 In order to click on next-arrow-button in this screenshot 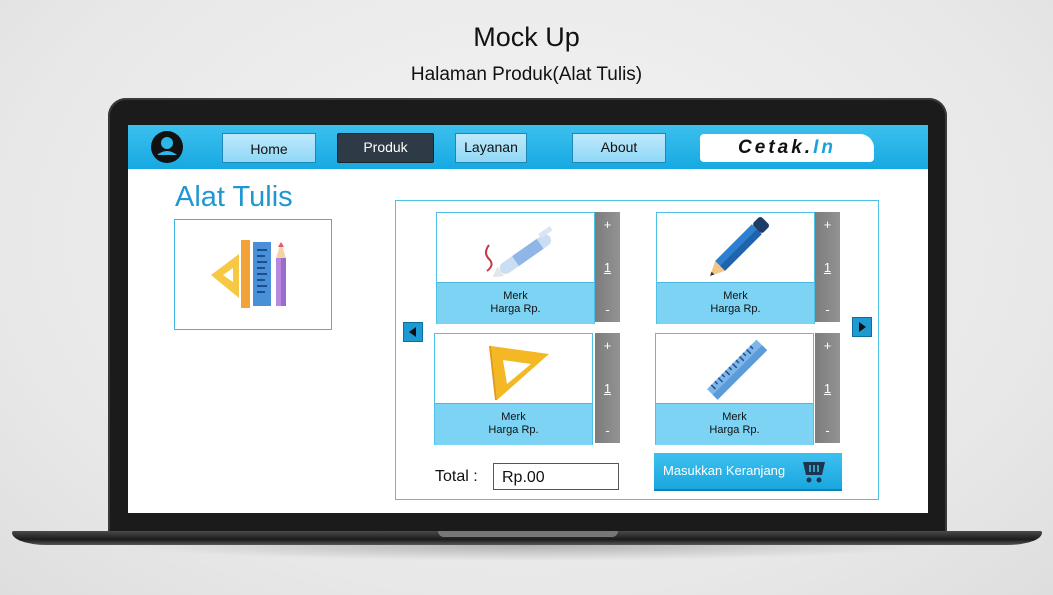, I will do `click(862, 327)`.